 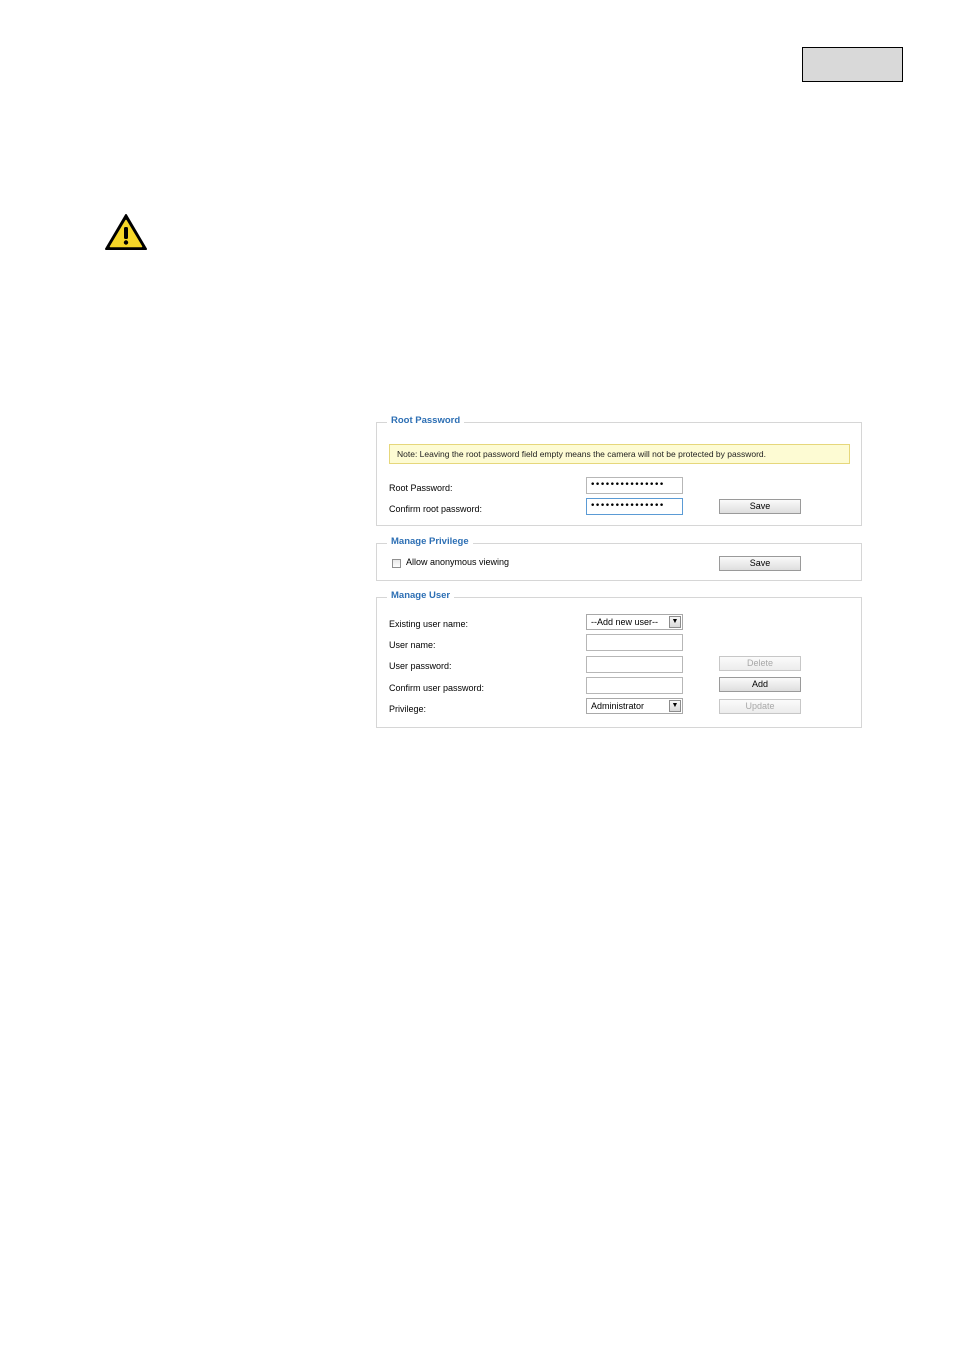 I want to click on privilege-label: Privilege:, so click(x=408, y=709).